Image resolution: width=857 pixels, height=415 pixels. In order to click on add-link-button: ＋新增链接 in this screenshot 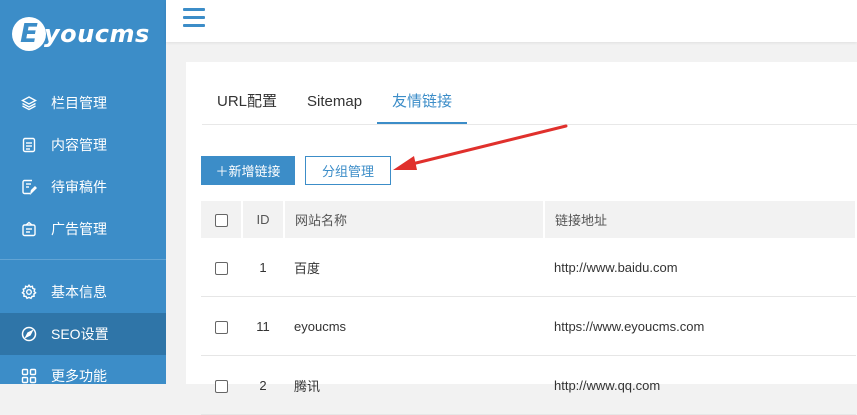, I will do `click(248, 170)`.